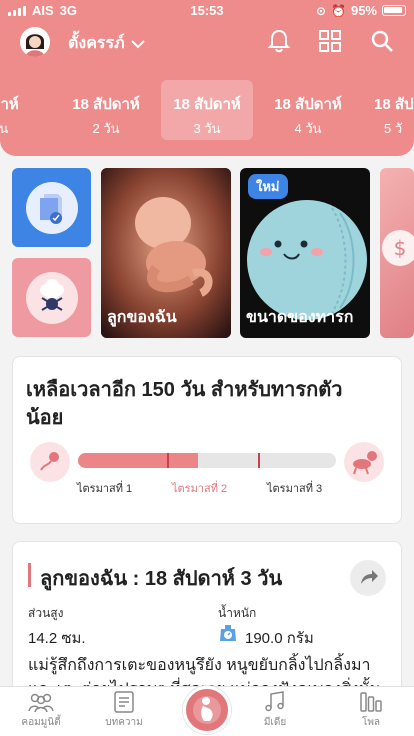  I want to click on checklist-tile, so click(51, 207).